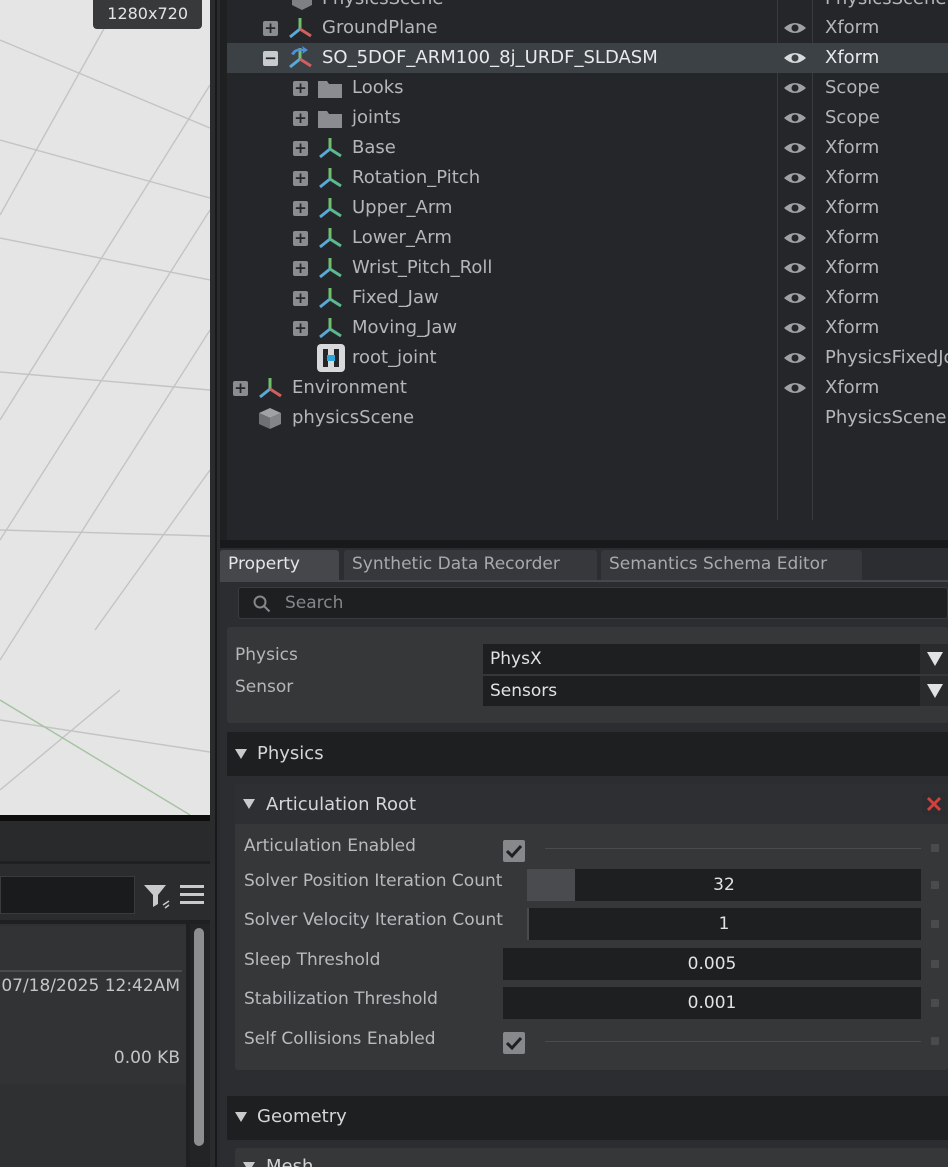 The image size is (948, 1167). I want to click on add-physics-label: Physics, so click(266, 655).